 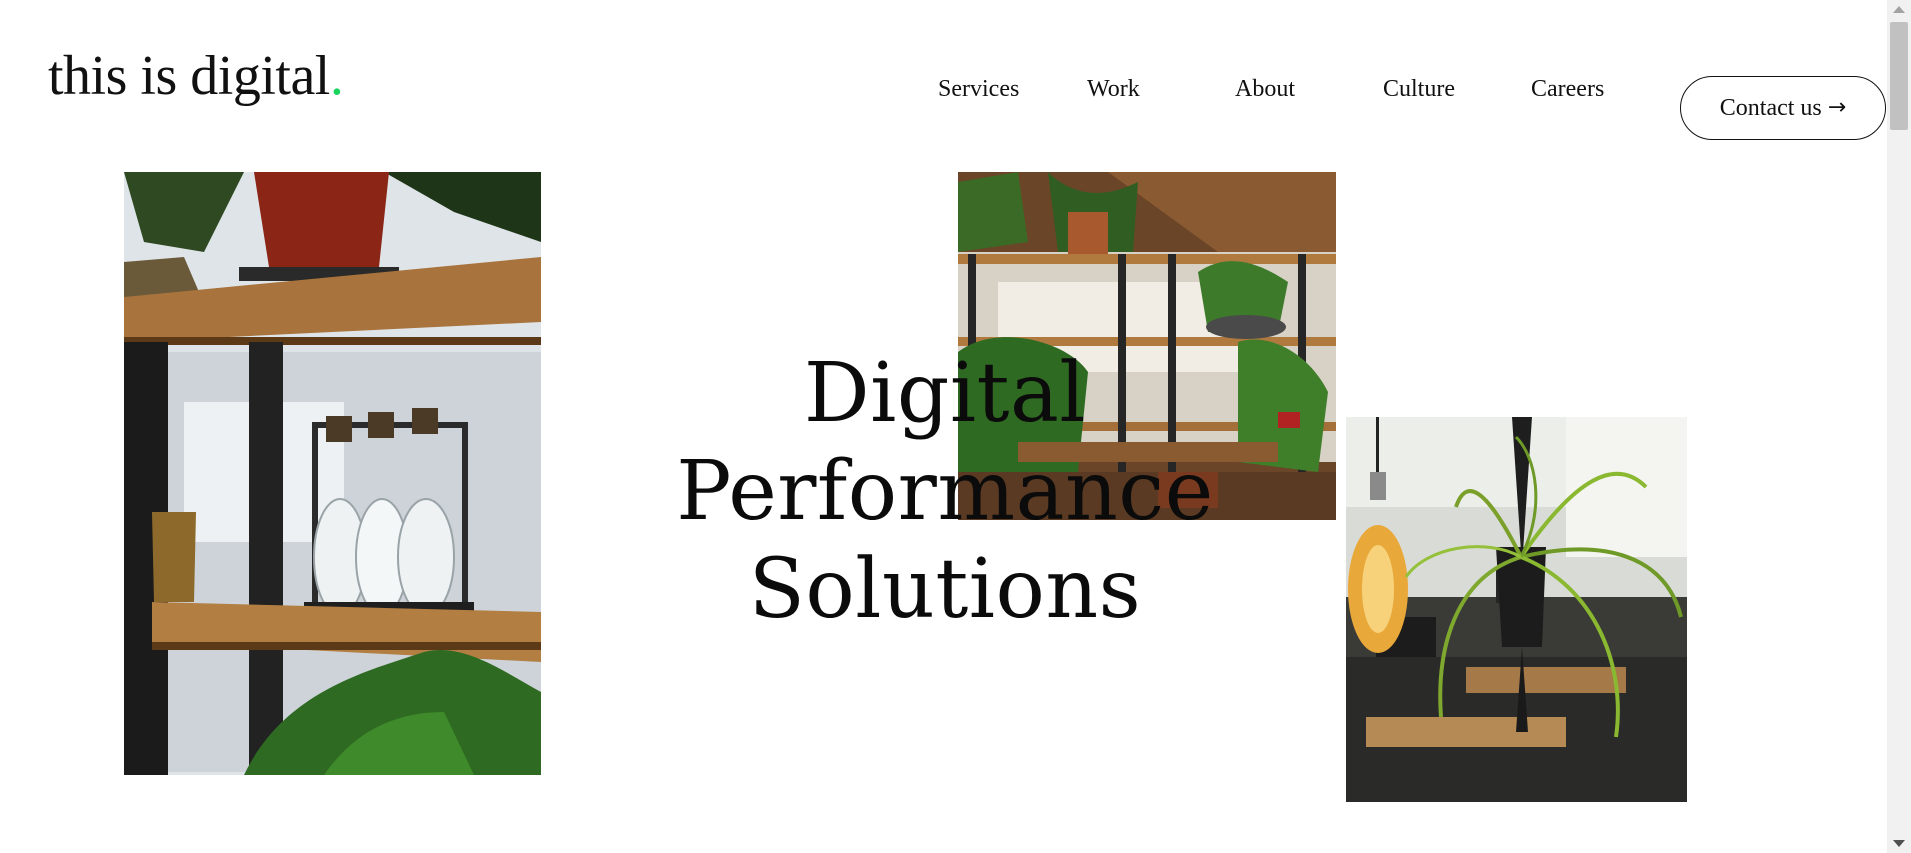 What do you see at coordinates (1113, 89) in the screenshot?
I see `nav-item-work: Work` at bounding box center [1113, 89].